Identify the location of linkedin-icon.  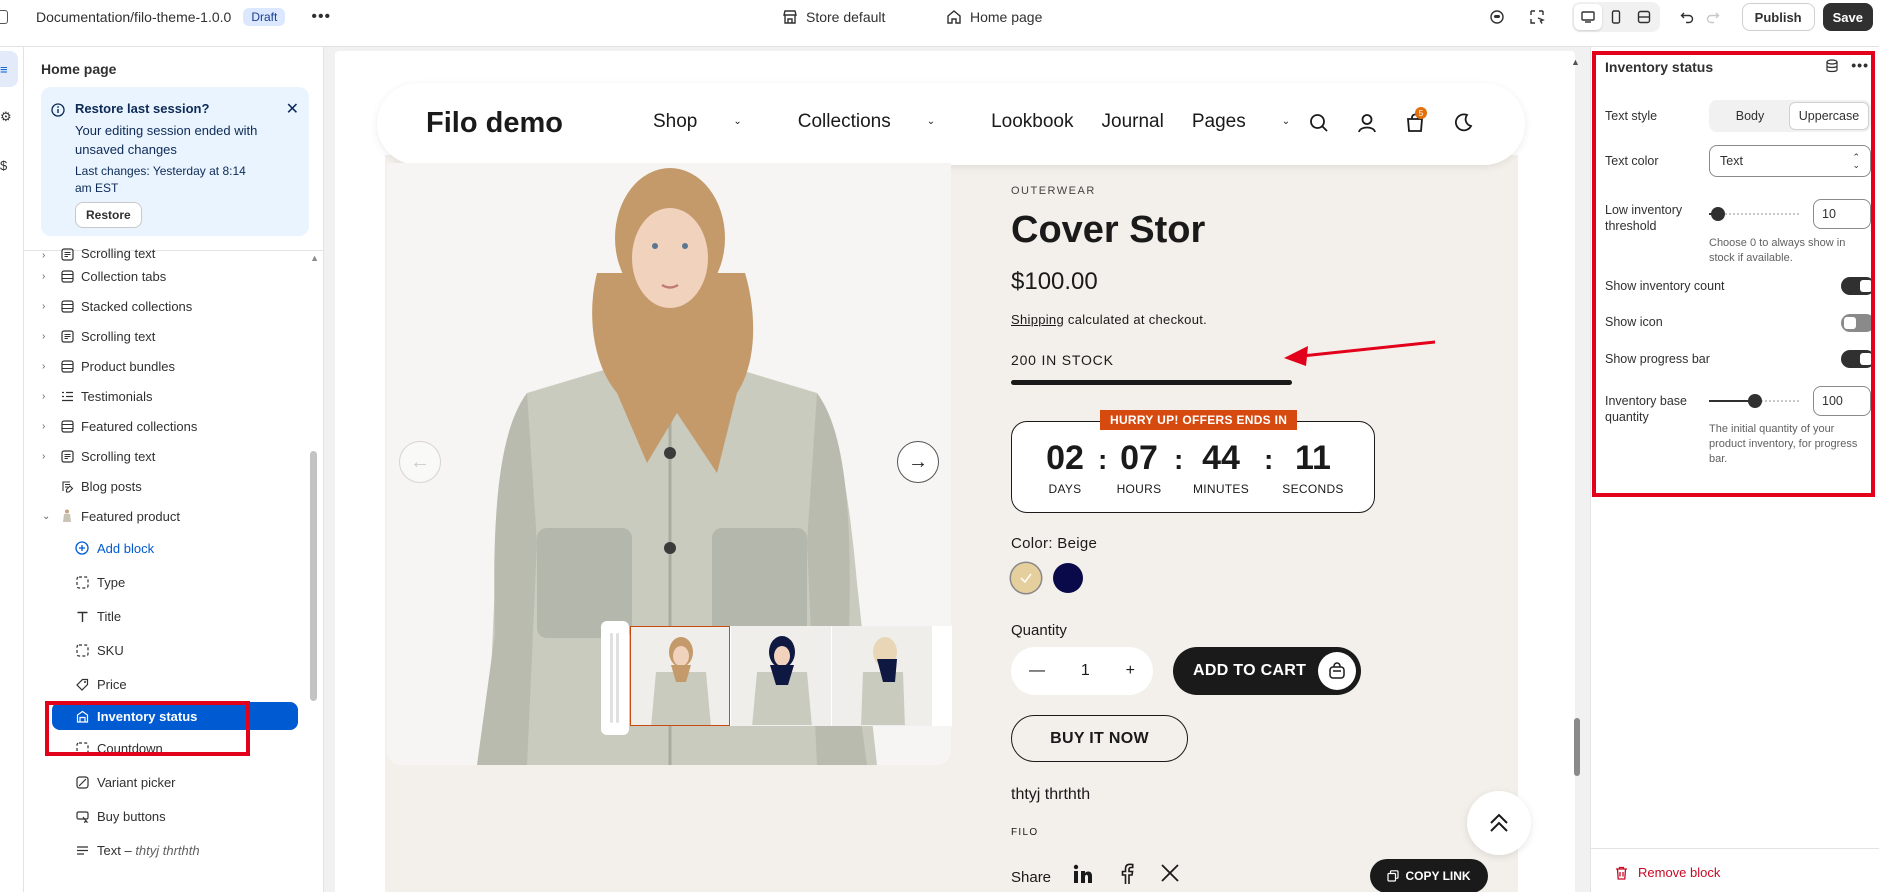
(1083, 874).